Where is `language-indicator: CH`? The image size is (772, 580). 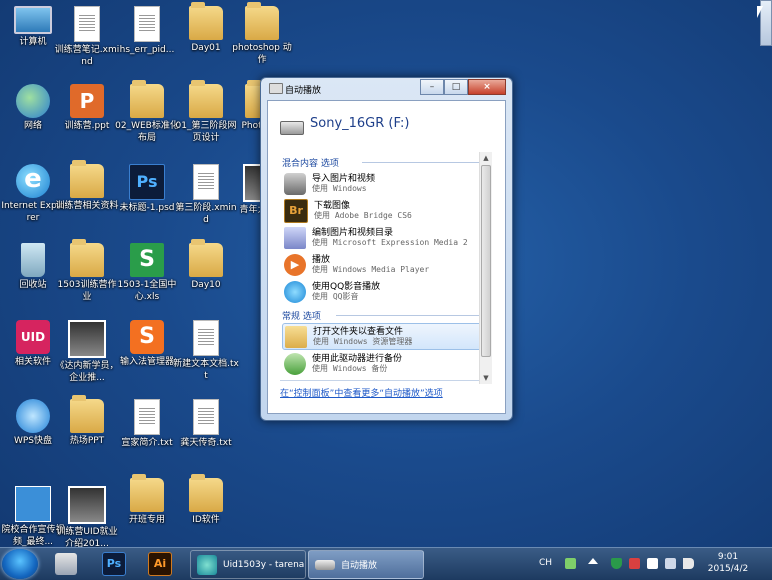
language-indicator: CH is located at coordinates (545, 563).